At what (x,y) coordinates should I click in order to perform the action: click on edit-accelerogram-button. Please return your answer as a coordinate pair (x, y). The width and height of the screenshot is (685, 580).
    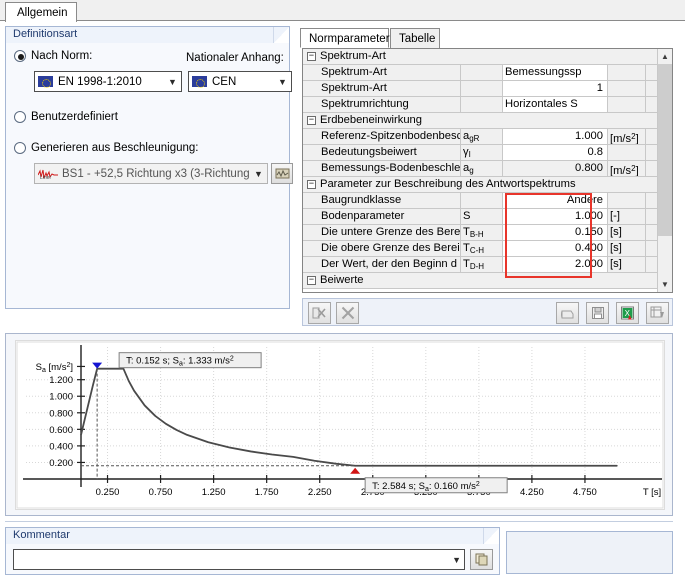
    Looking at the image, I should click on (282, 173).